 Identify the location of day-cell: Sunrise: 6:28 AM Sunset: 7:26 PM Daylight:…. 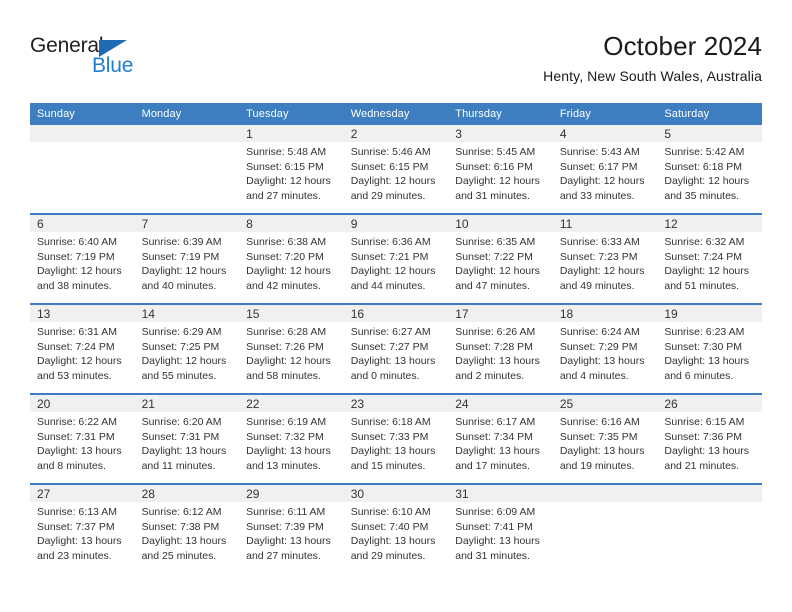
(291, 357).